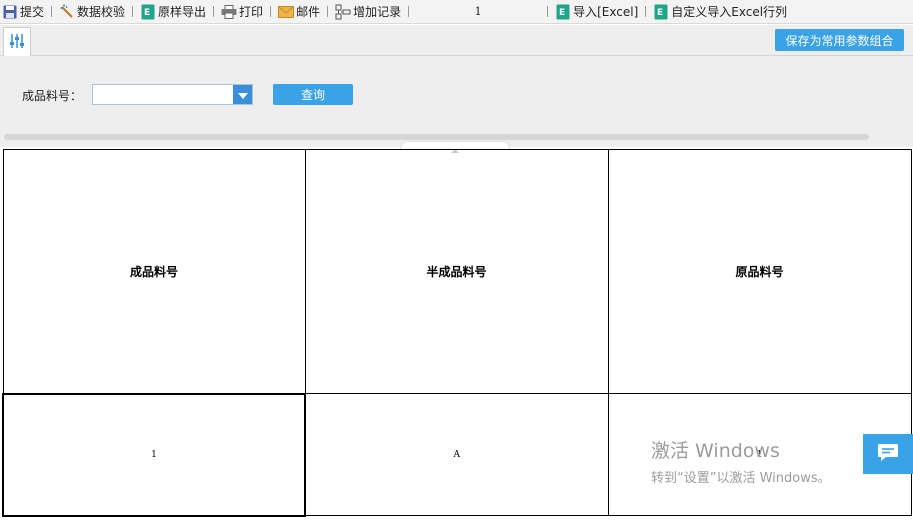  I want to click on print-button: 打印, so click(242, 12).